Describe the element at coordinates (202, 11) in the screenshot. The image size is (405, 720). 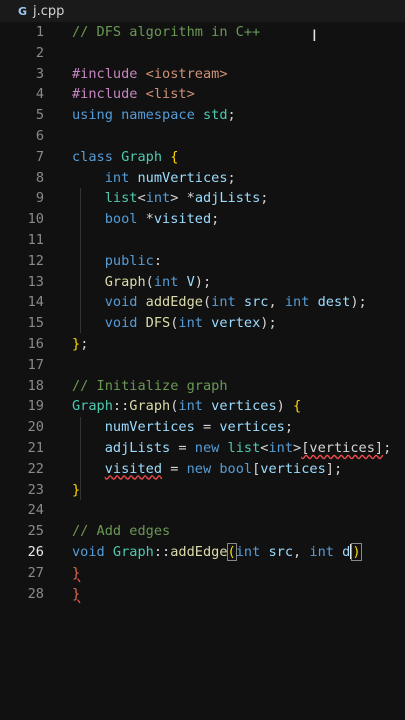
I see `editor-tab: G j.cpp` at that location.